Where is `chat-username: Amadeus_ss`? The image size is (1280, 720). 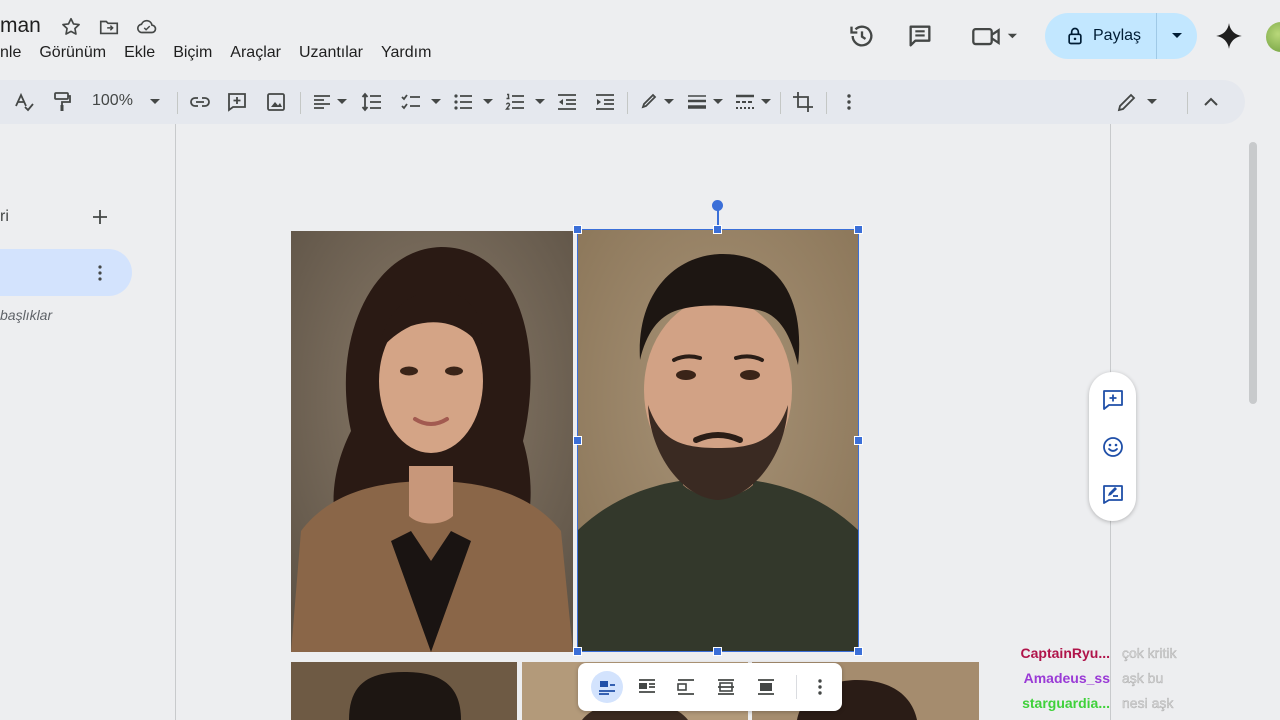 chat-username: Amadeus_ss is located at coordinates (1066, 677).